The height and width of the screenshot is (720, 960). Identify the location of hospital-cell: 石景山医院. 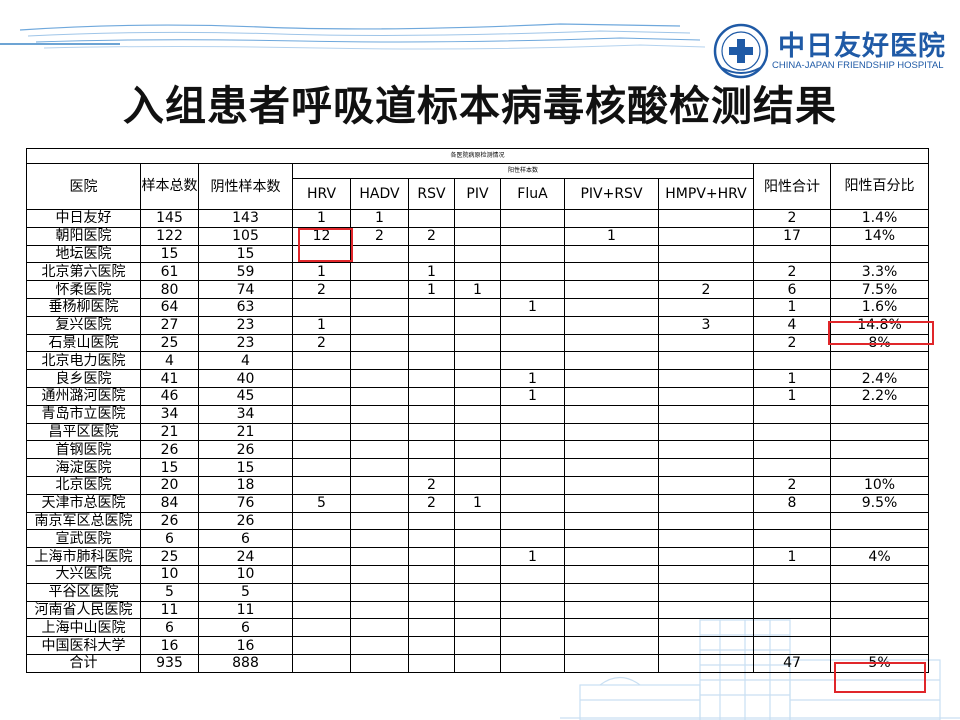
(83, 343).